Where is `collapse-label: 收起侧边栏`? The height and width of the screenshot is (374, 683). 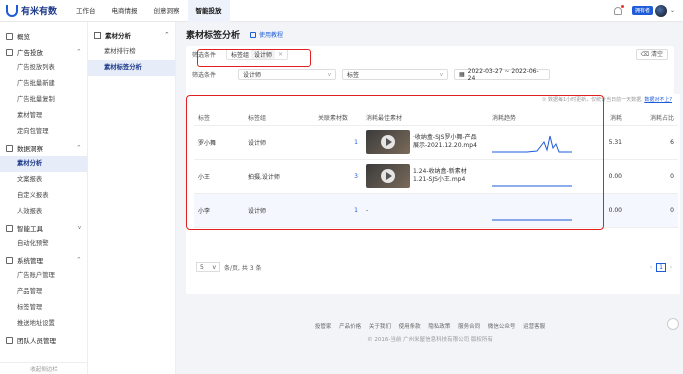 collapse-label: 收起侧边栏 is located at coordinates (44, 369).